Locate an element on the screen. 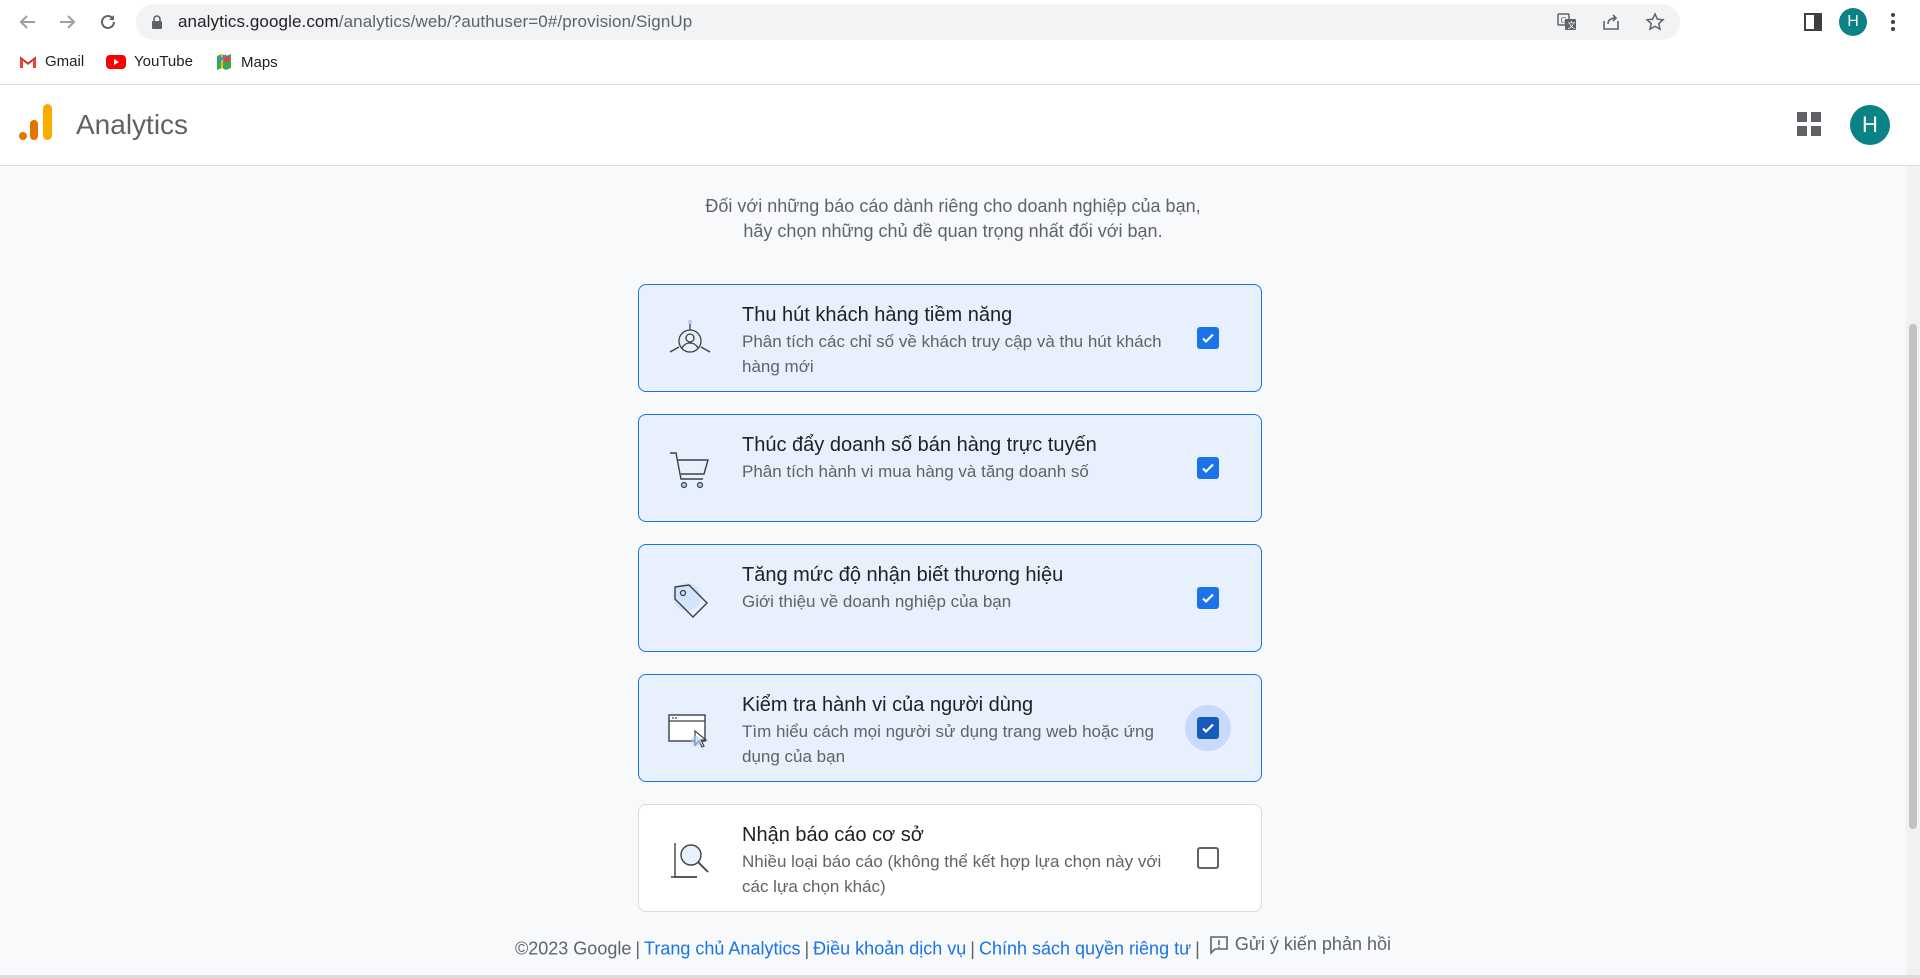 The width and height of the screenshot is (1920, 978). shopping-cart-icon is located at coordinates (689, 470).